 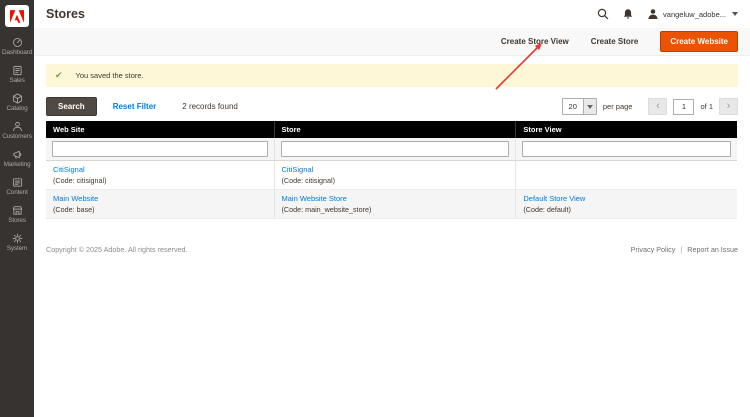 I want to click on grid-header-row: Web Site Store Store View, so click(x=391, y=129).